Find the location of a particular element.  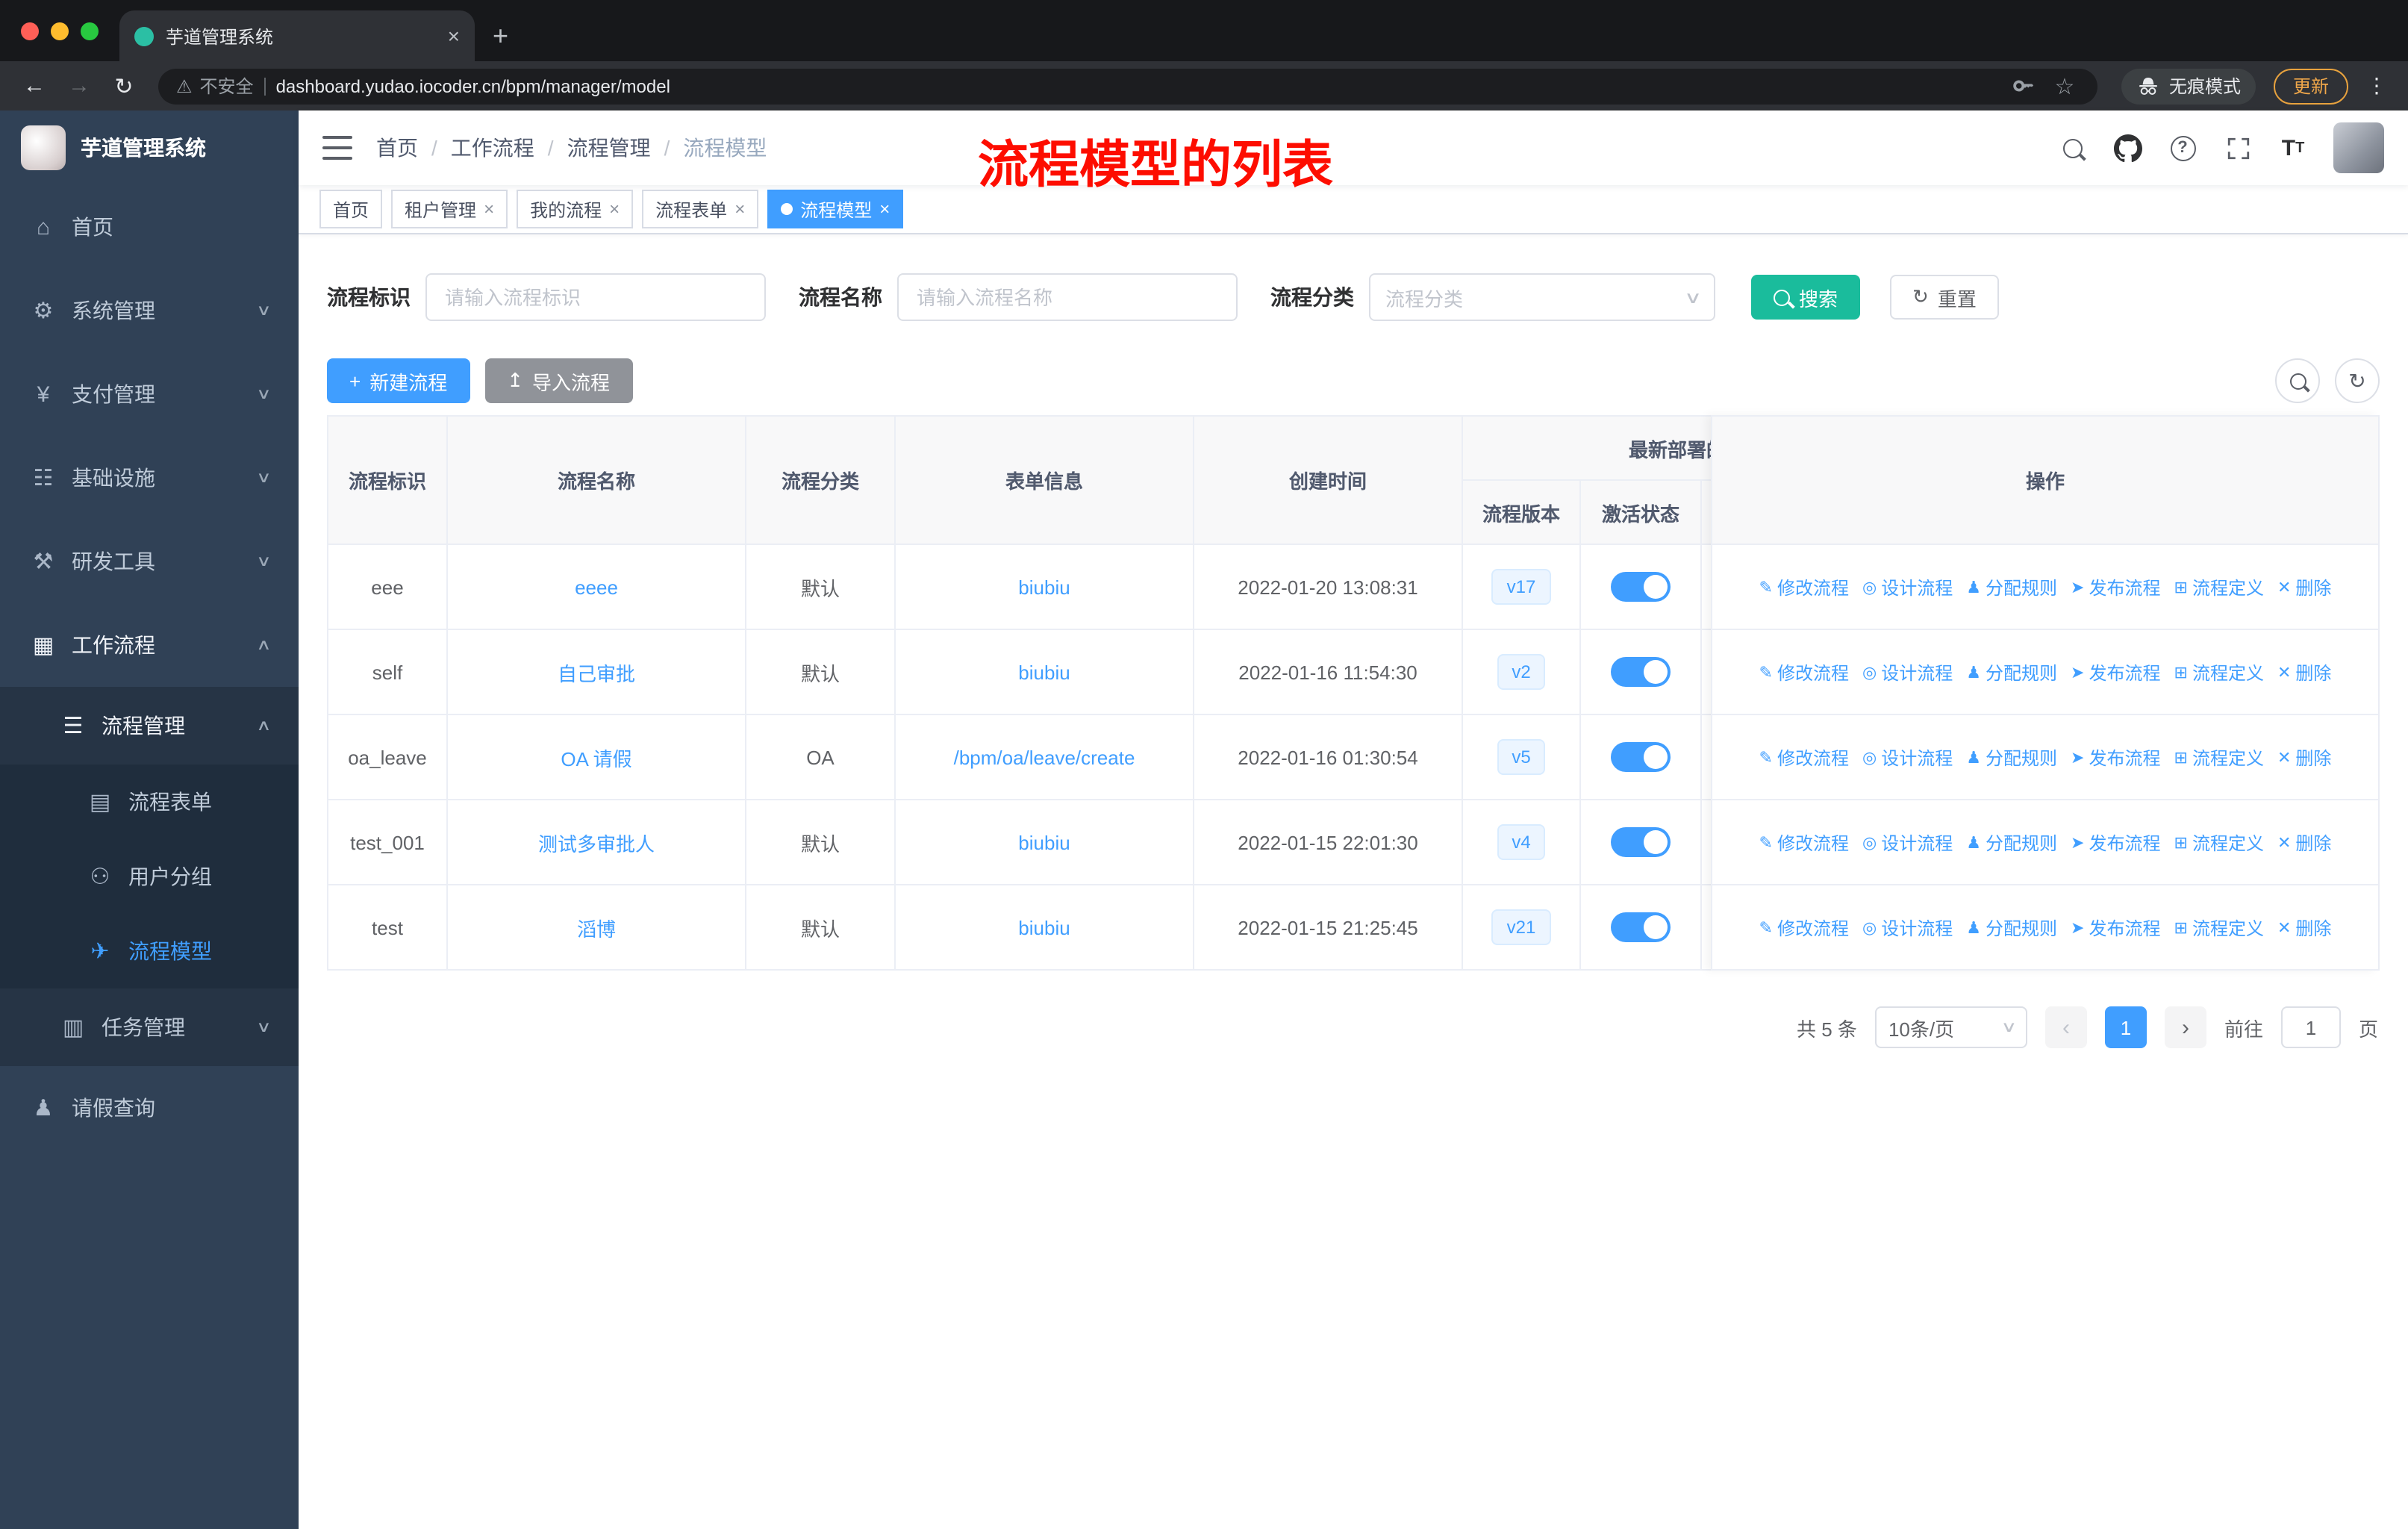

breadcrumb-item: 流程管理 is located at coordinates (609, 148).